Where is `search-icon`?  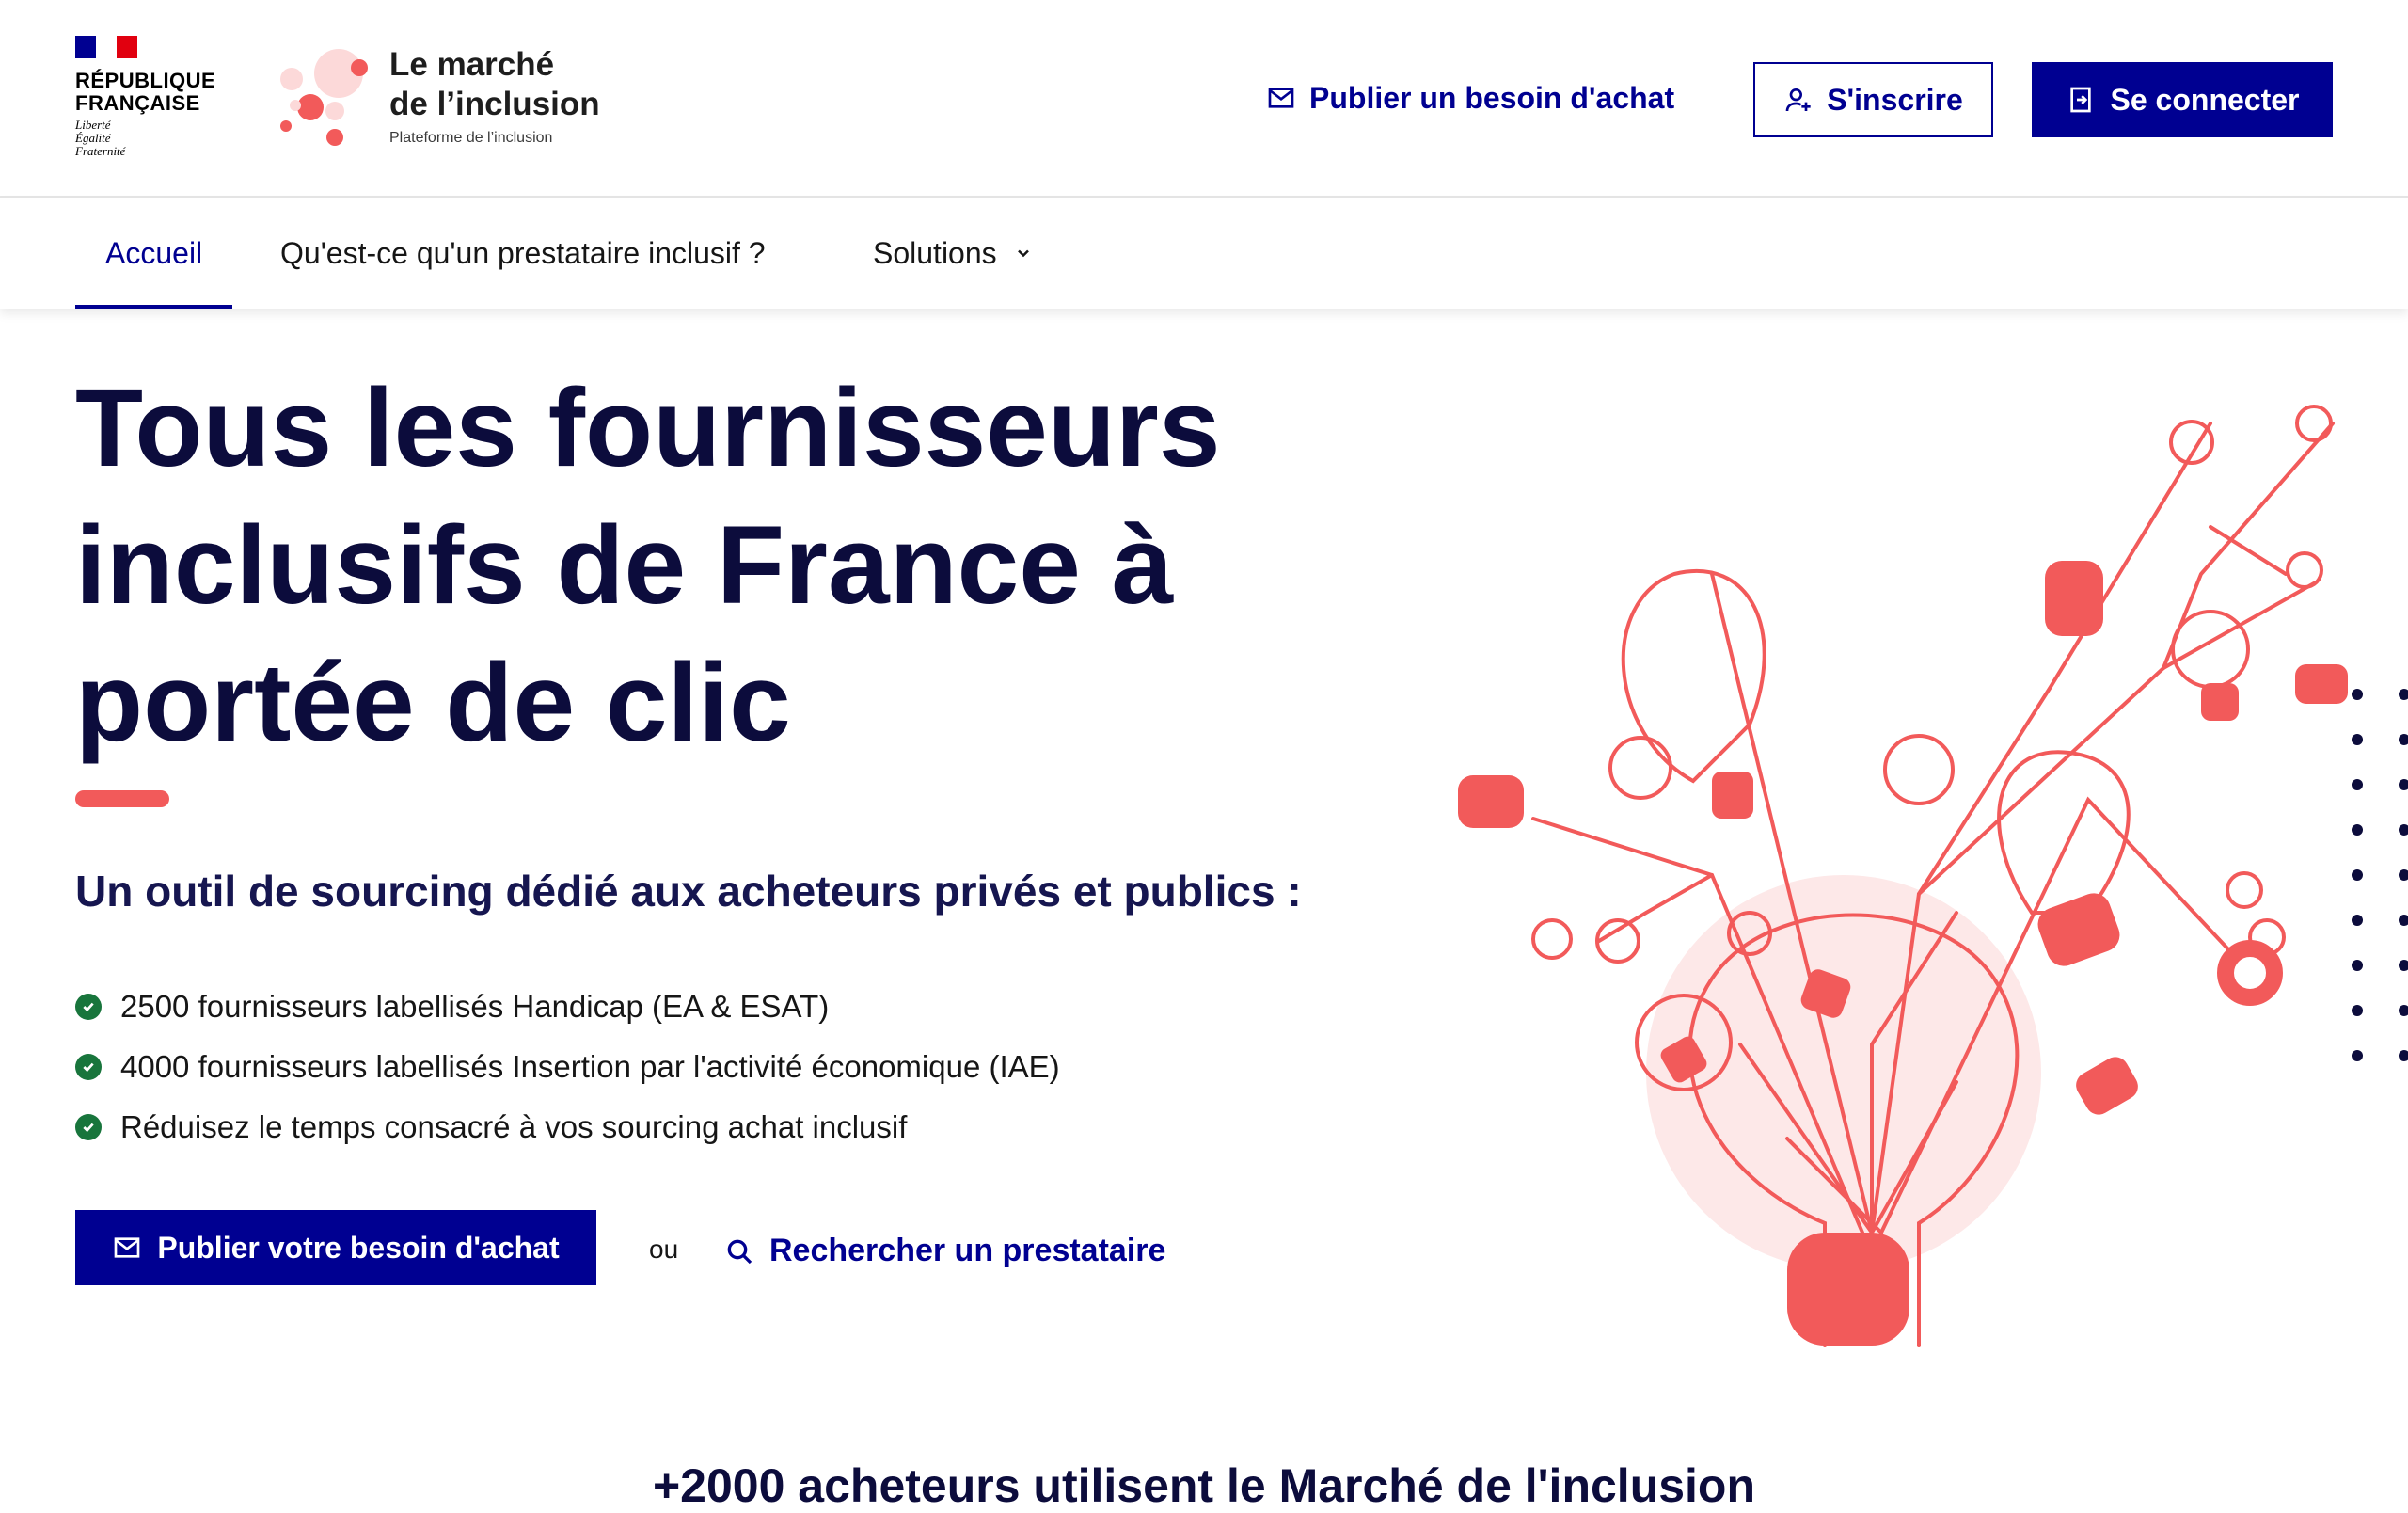
search-icon is located at coordinates (740, 1251).